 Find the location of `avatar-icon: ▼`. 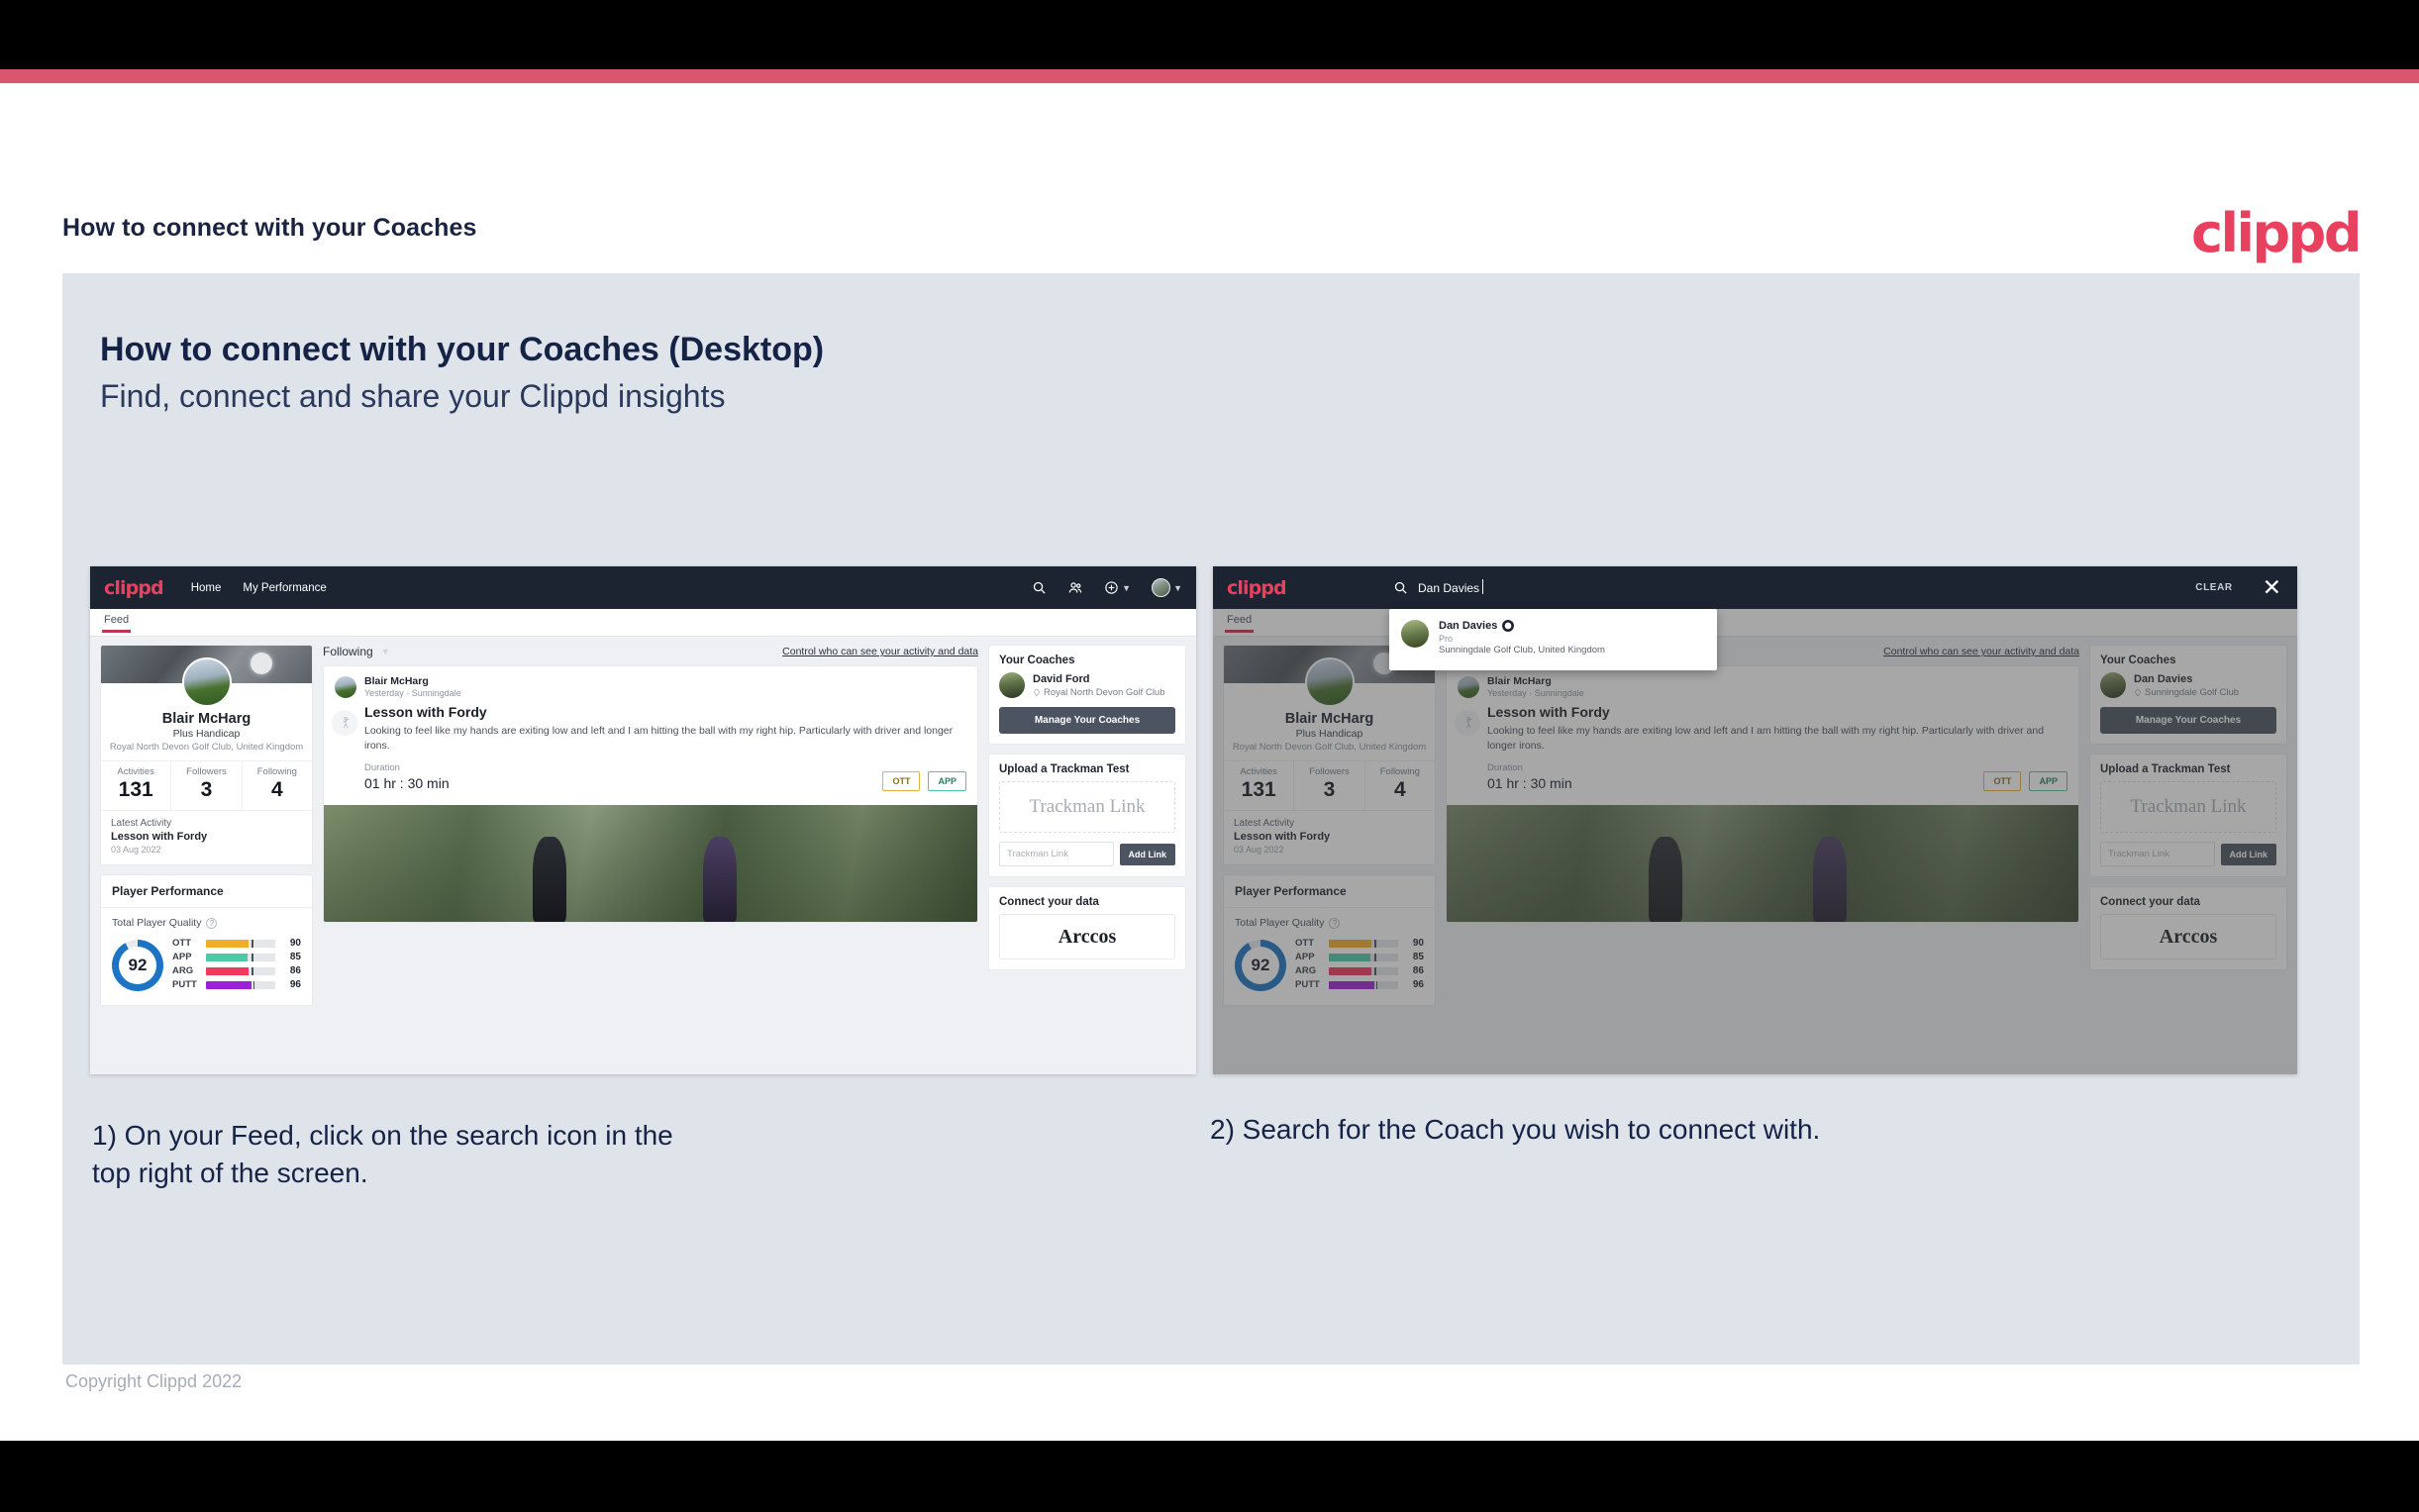

avatar-icon: ▼ is located at coordinates (1167, 587).